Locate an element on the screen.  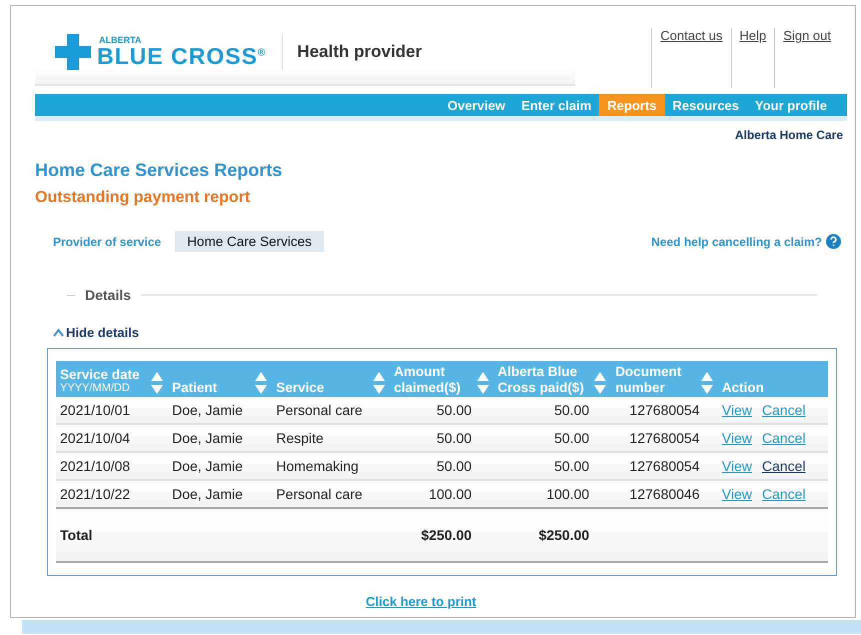
organization-name: Alberta Home Care is located at coordinates (788, 135).